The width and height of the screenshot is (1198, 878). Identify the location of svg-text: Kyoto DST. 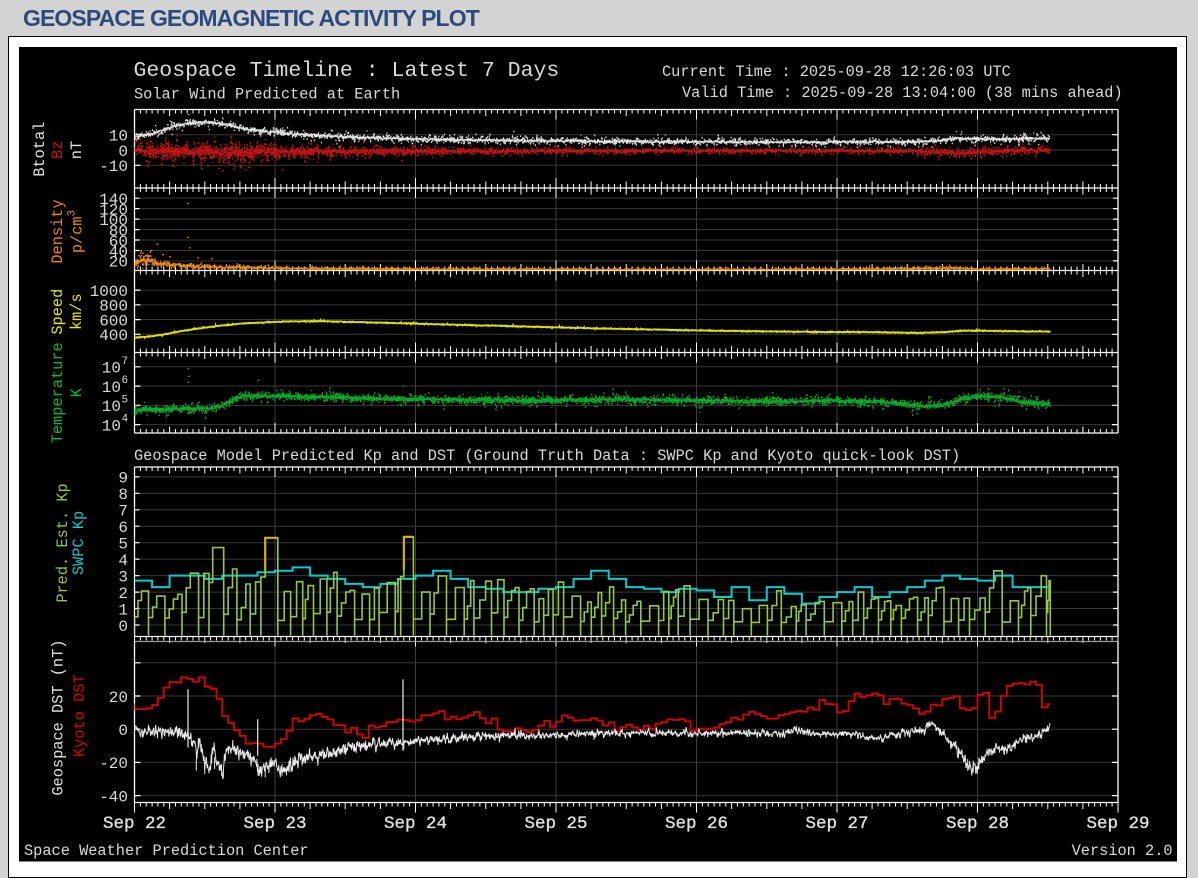
(80, 715).